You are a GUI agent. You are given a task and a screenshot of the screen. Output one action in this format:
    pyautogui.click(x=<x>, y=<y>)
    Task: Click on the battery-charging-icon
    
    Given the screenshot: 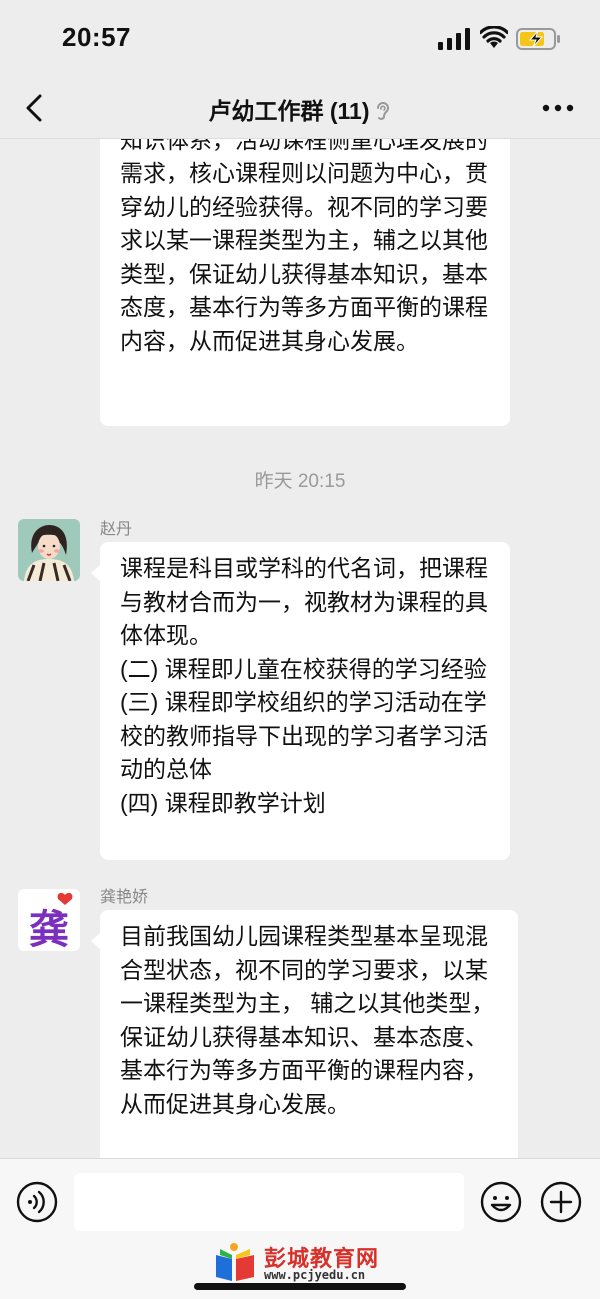 What is the action you would take?
    pyautogui.click(x=538, y=39)
    